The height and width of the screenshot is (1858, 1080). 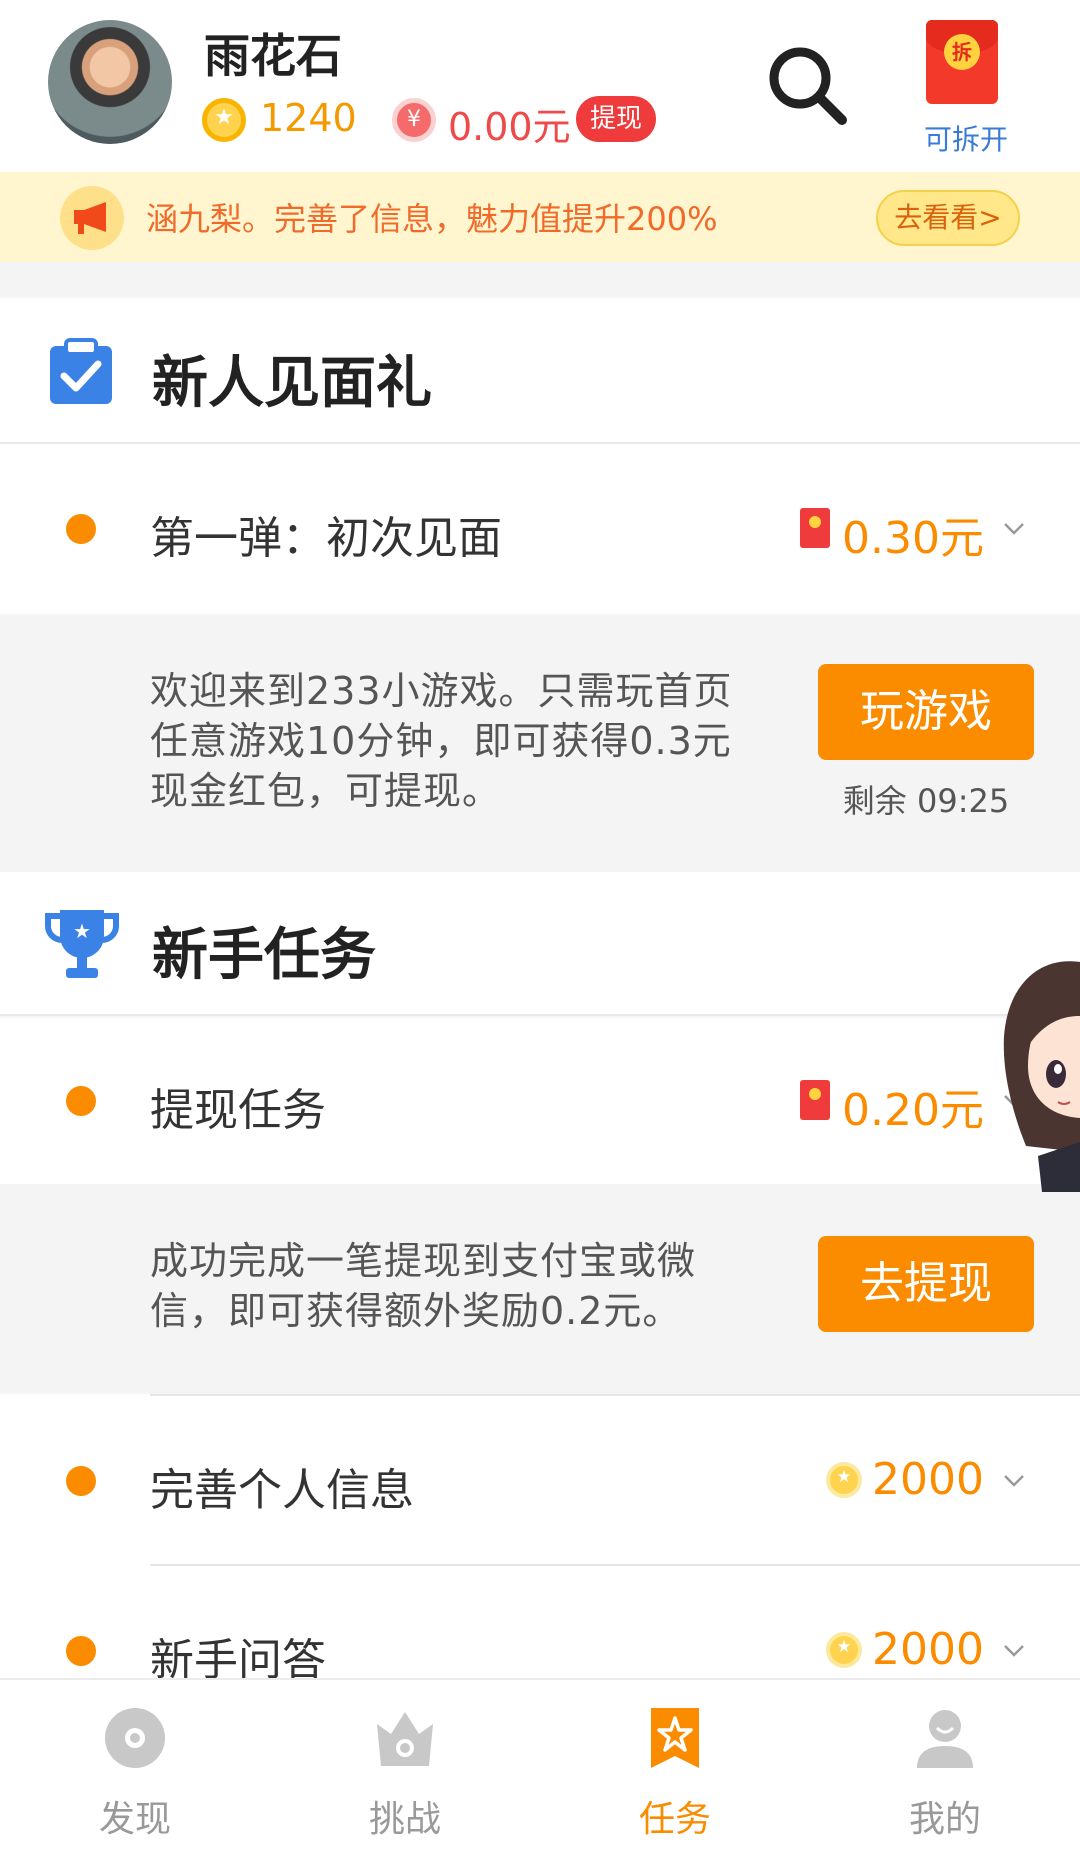 I want to click on notice-bar: 涵九梨。完善了信息，魅力值提升200% 去看看>, so click(x=540, y=217).